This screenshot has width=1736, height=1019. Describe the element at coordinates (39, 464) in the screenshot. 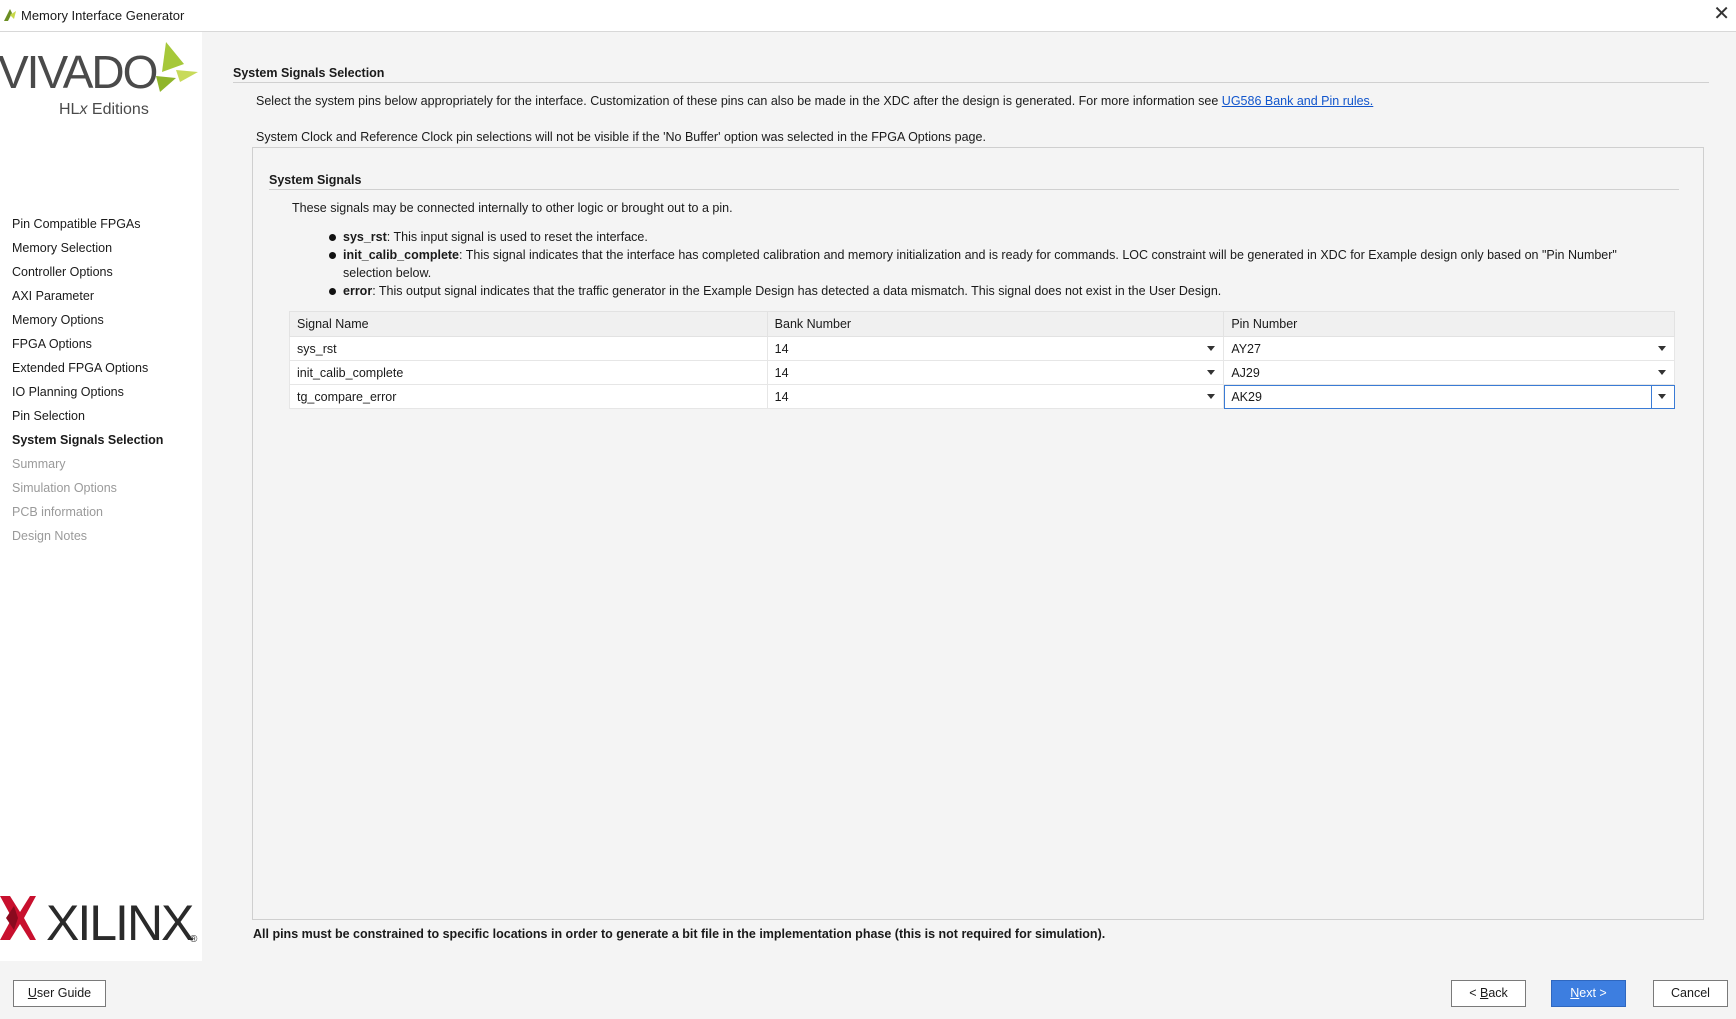

I see `nav-item-summary: Summary` at that location.